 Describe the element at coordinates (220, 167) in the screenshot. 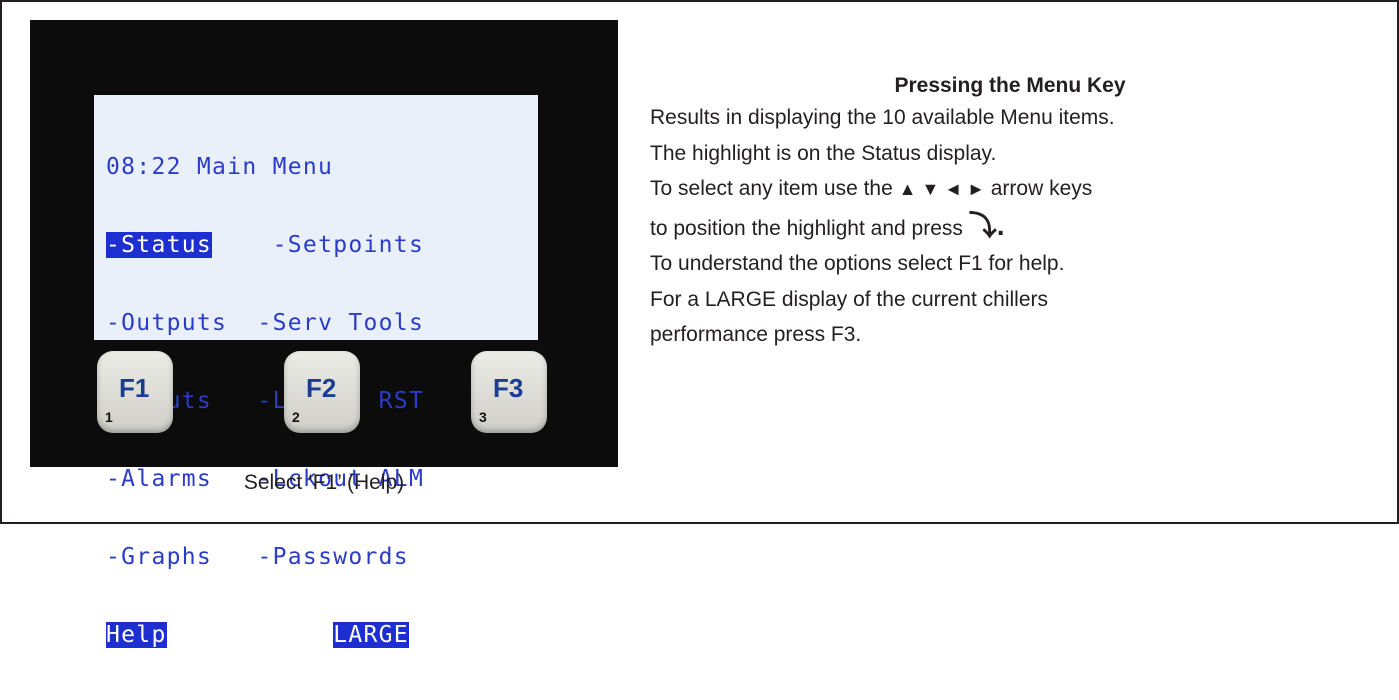

I see `lcd-header: 08:22 Main Menu` at that location.